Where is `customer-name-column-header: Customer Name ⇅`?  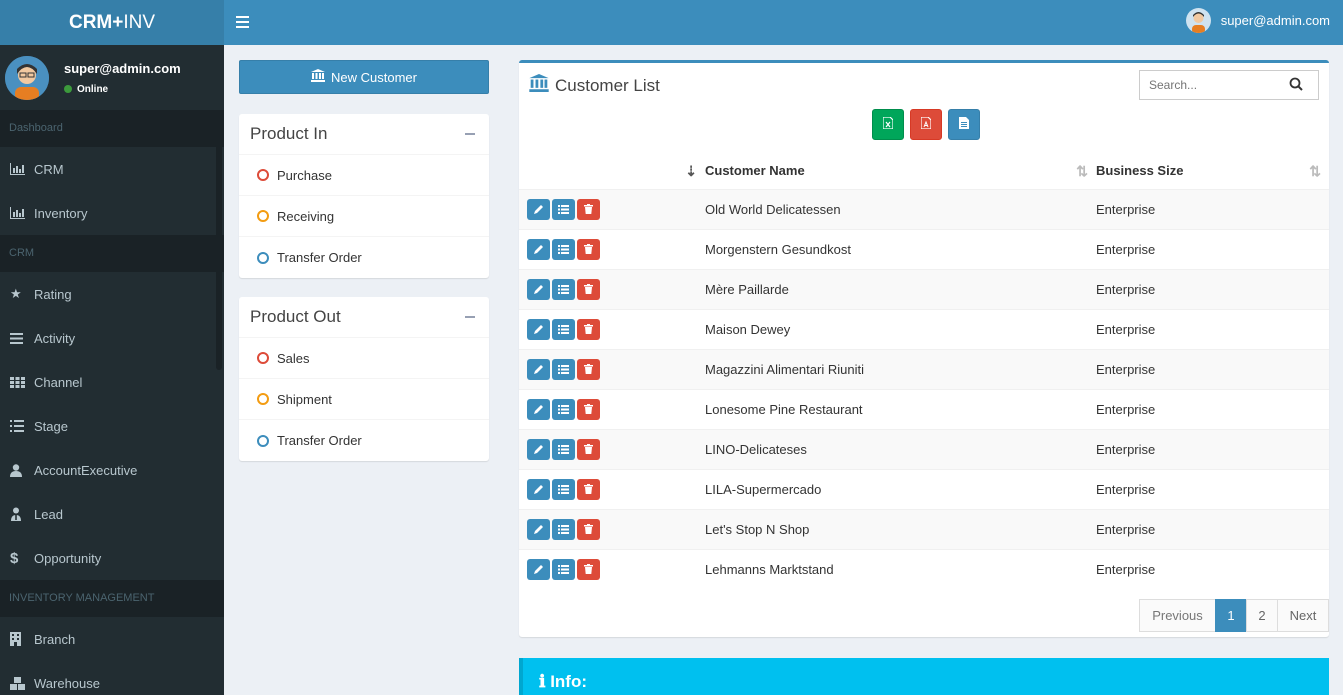 customer-name-column-header: Customer Name ⇅ is located at coordinates (900, 171).